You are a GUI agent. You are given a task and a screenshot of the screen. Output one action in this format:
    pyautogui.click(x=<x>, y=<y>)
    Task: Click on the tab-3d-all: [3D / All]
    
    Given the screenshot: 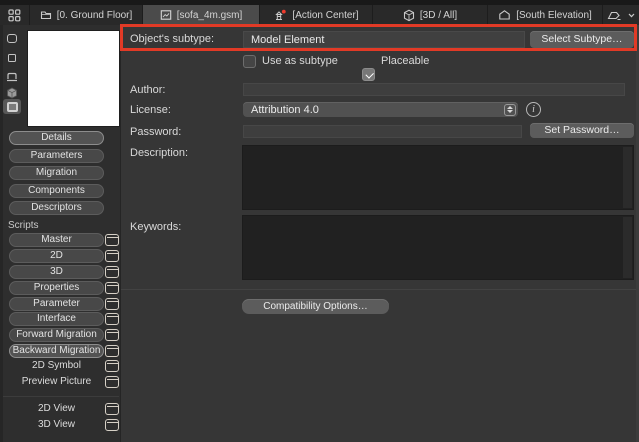 What is the action you would take?
    pyautogui.click(x=430, y=15)
    